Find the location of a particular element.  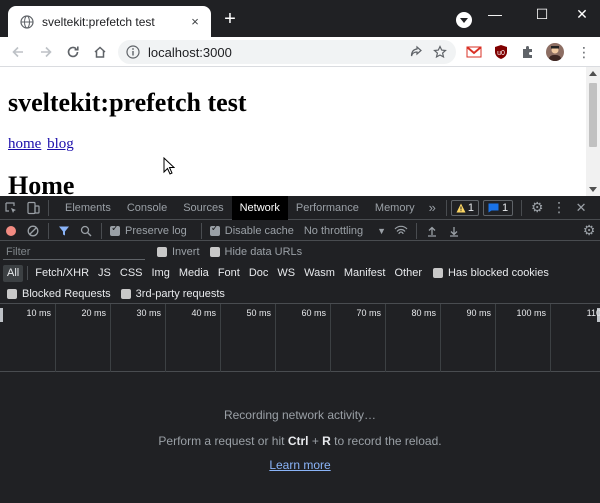

tab-elements: Elements is located at coordinates (86, 208).